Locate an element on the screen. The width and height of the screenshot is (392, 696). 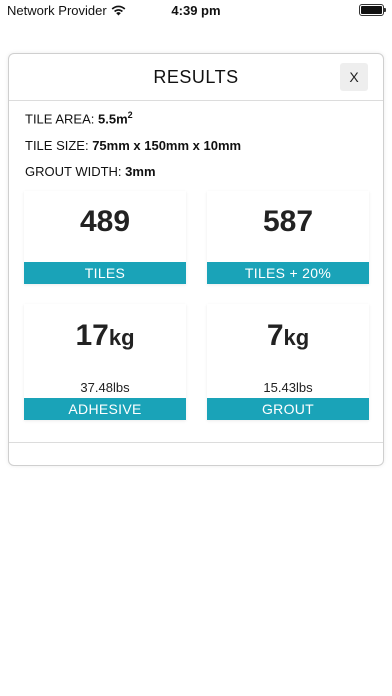
tiles-extra-card: 587 TILES + 20% is located at coordinates (288, 237).